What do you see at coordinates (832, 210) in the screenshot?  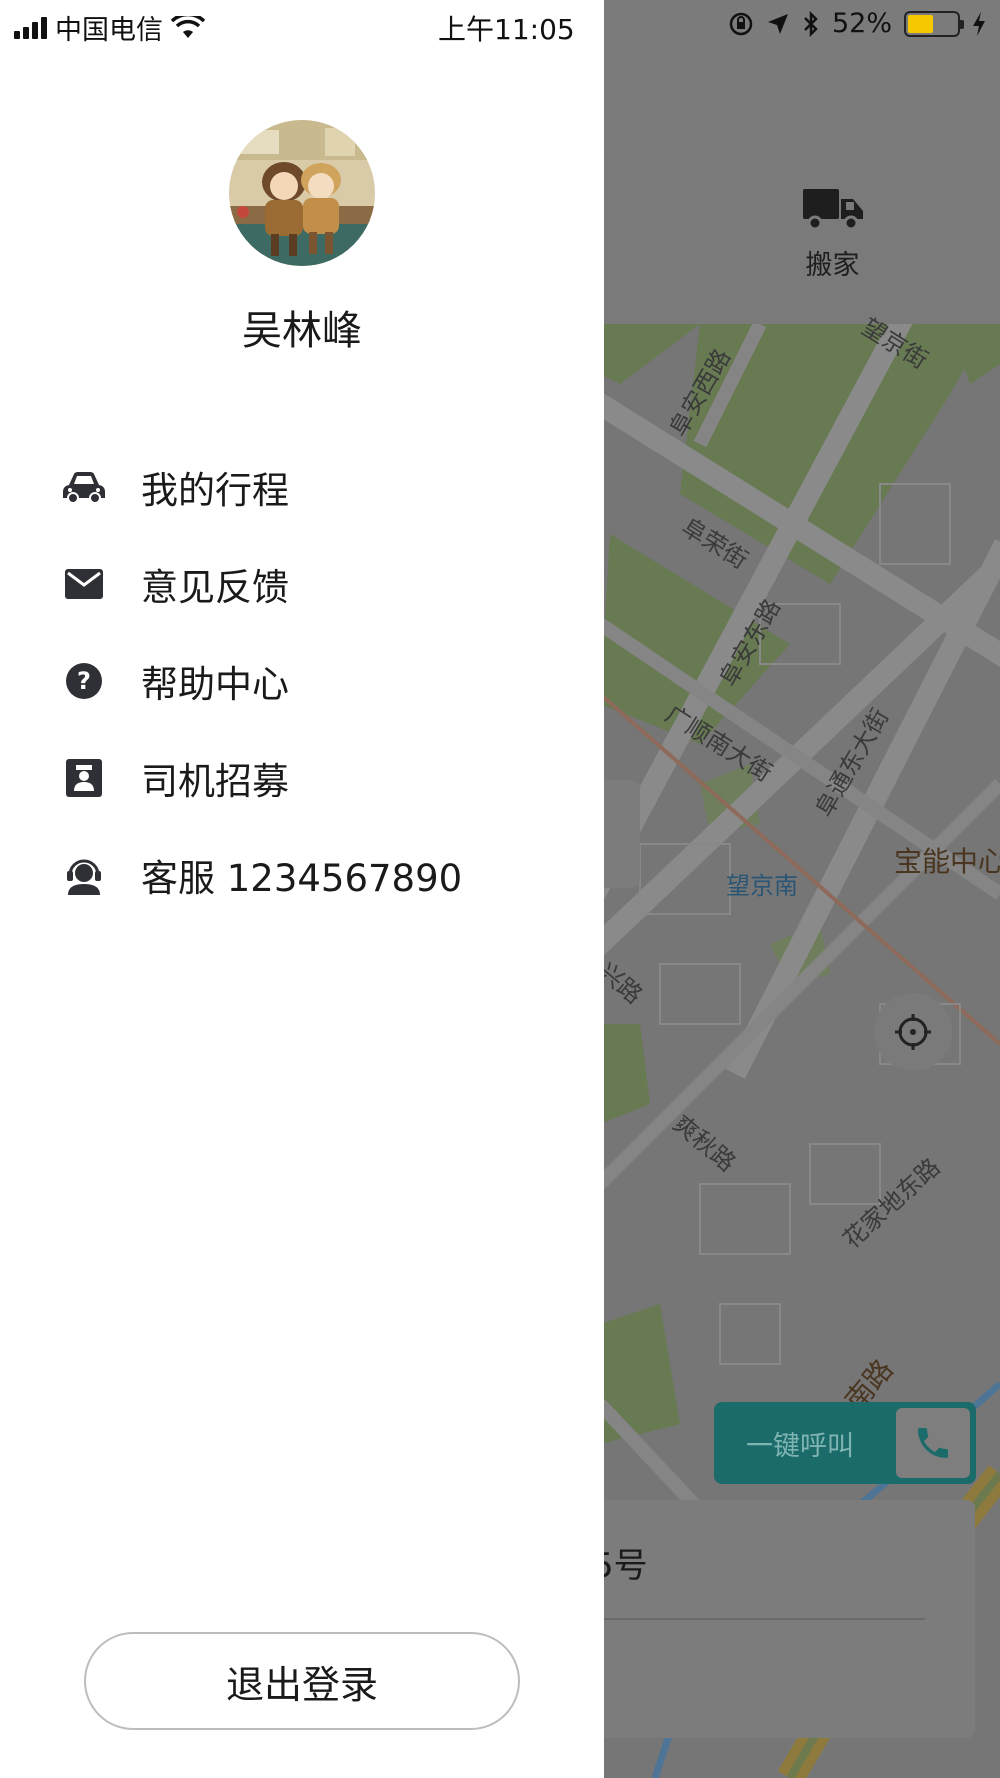 I see `truck-icon` at bounding box center [832, 210].